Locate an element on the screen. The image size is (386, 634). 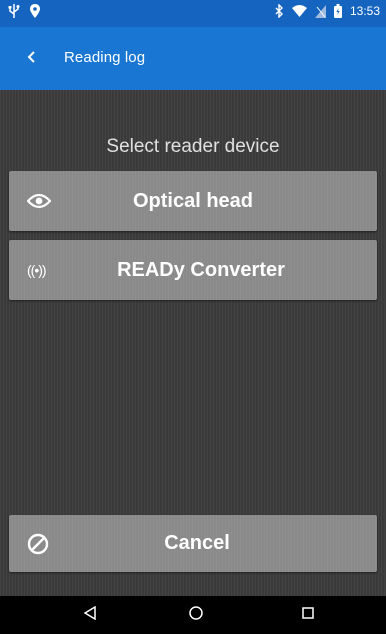
battery-icon is located at coordinates (337, 11).